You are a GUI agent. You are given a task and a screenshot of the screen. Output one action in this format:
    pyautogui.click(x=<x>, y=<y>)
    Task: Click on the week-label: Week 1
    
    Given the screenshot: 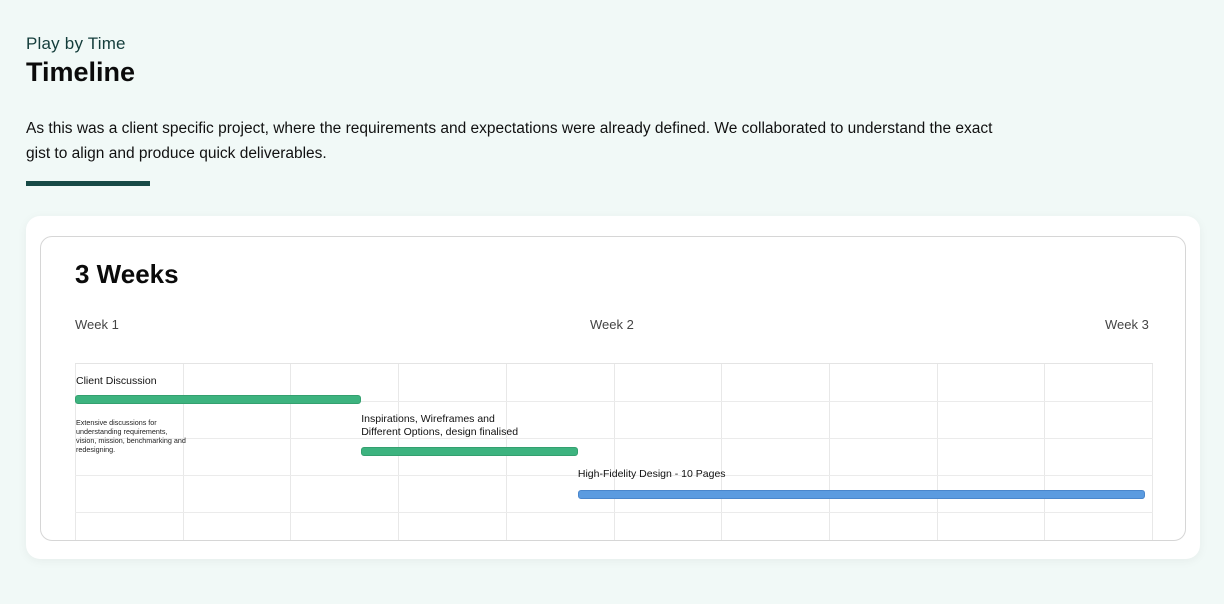 What is the action you would take?
    pyautogui.click(x=97, y=324)
    